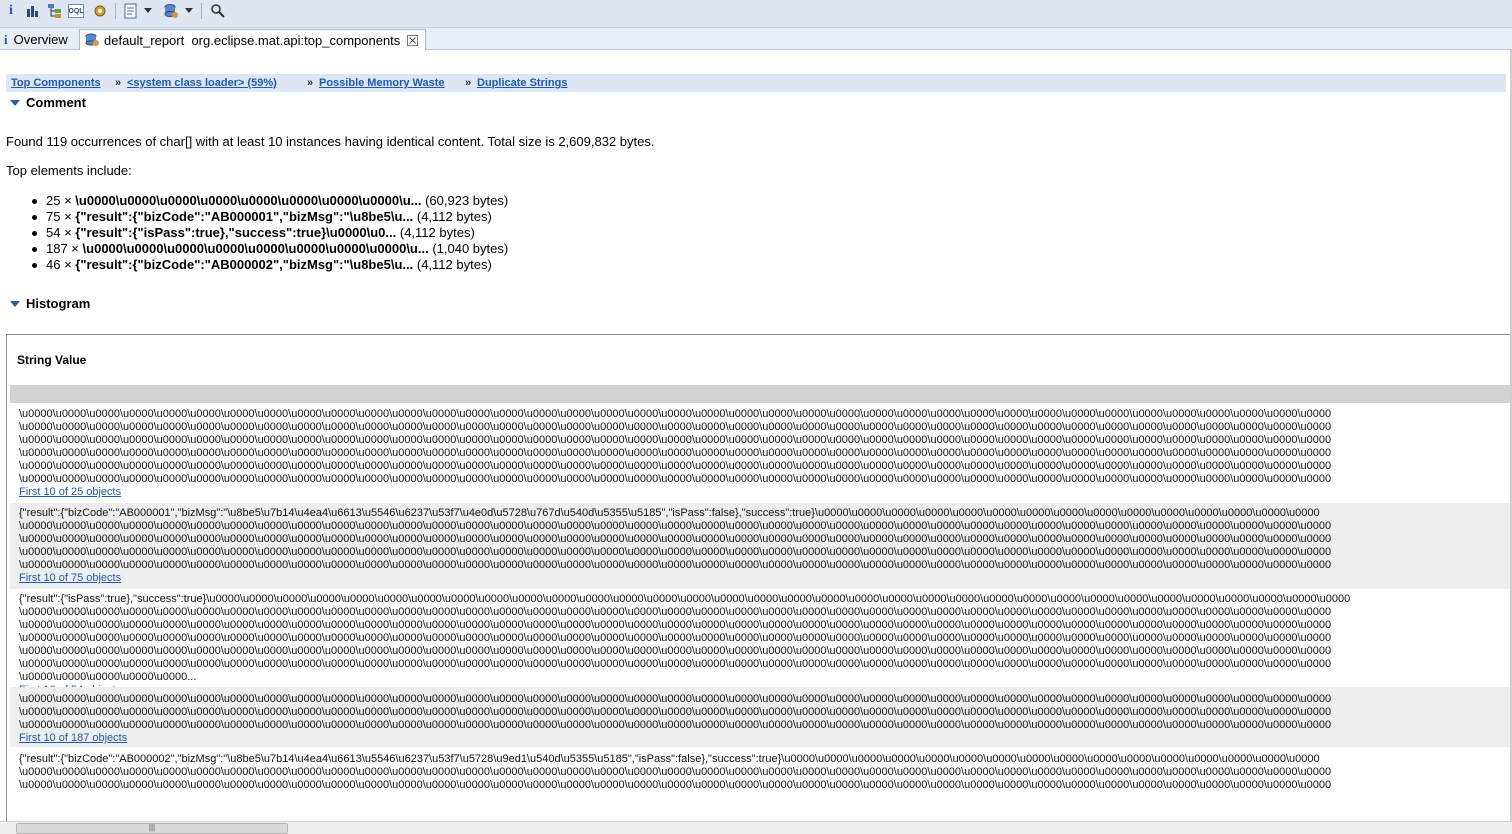 This screenshot has height=834, width=1512. I want to click on tab-overview: i Overview, so click(36, 39).